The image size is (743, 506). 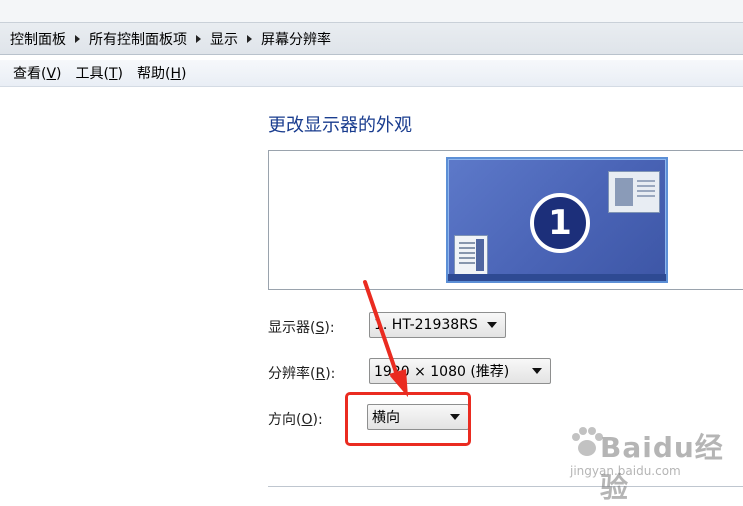 I want to click on watermark-site: jingyan.baidu.com, so click(x=625, y=471).